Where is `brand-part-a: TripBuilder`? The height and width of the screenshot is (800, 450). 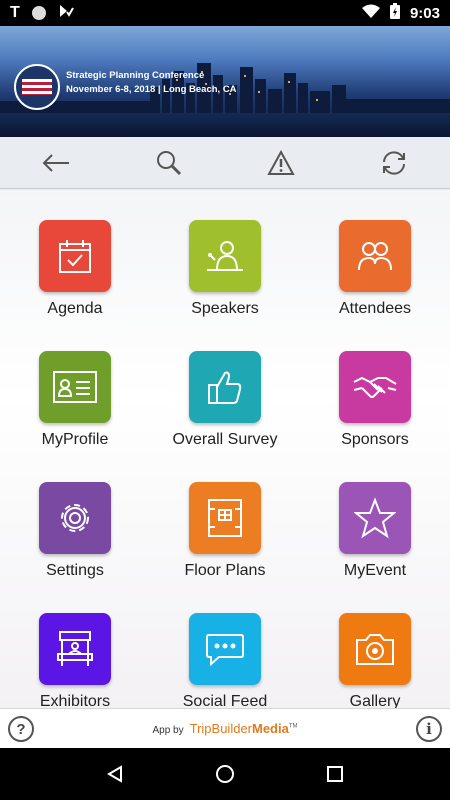 brand-part-a: TripBuilder is located at coordinates (220, 728).